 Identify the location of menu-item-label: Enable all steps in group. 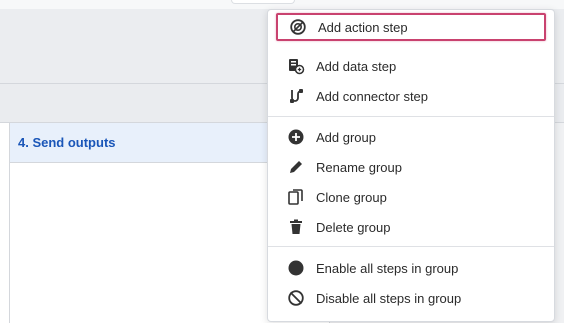
(387, 268).